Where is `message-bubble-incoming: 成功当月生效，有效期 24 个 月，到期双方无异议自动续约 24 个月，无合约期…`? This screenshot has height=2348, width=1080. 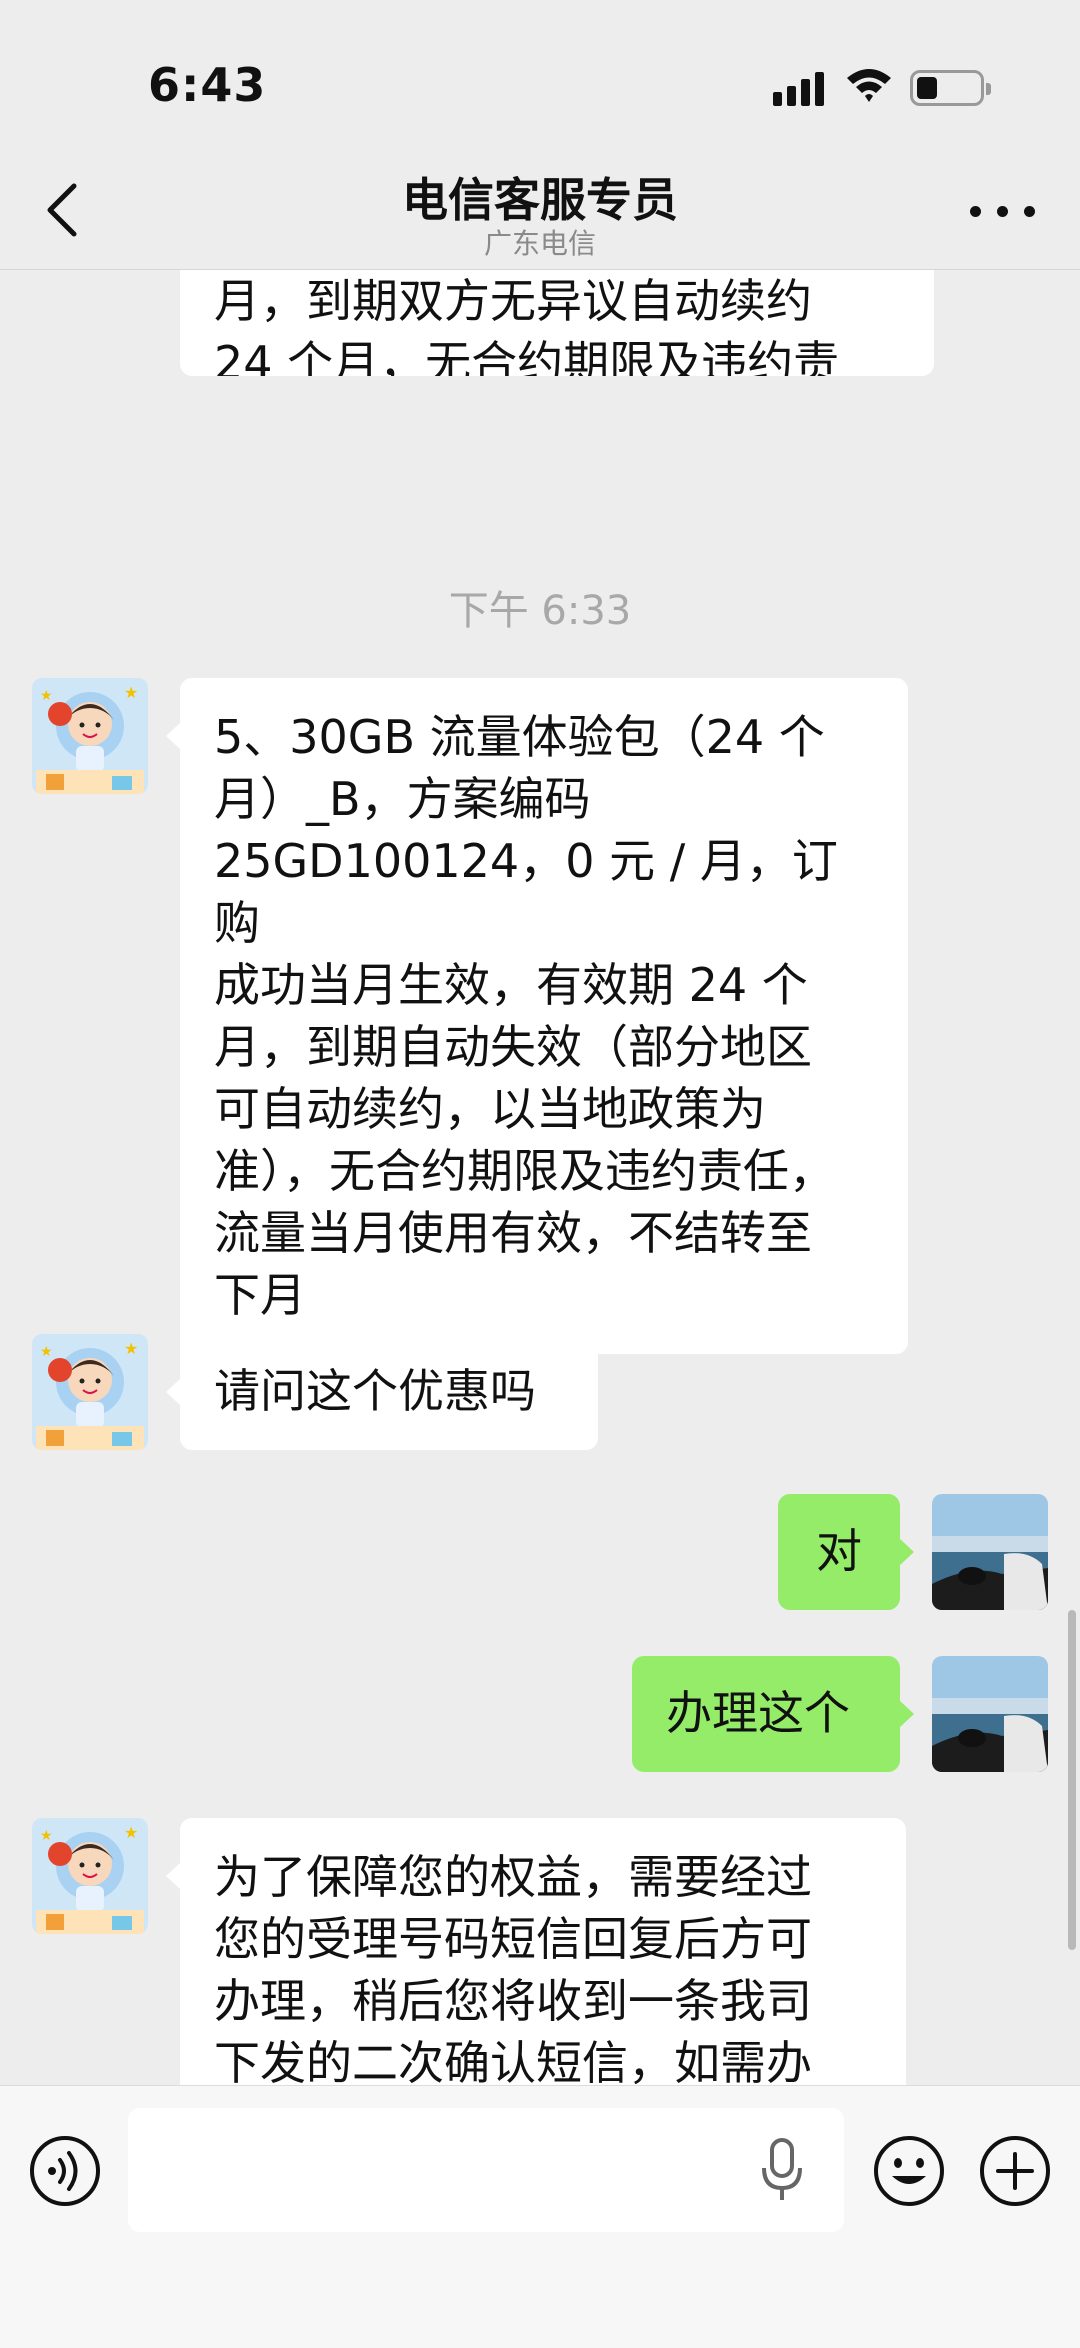 message-bubble-incoming: 成功当月生效，有效期 24 个 月，到期双方无异议自动续约 24 个月，无合约期… is located at coordinates (557, 323).